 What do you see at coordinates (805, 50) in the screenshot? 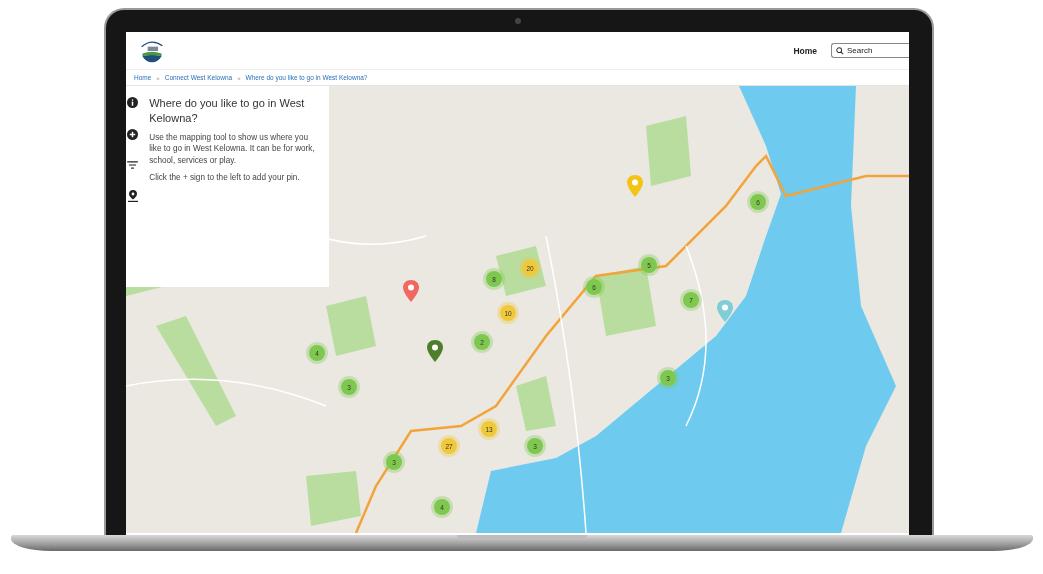
I see `home-link: Home` at bounding box center [805, 50].